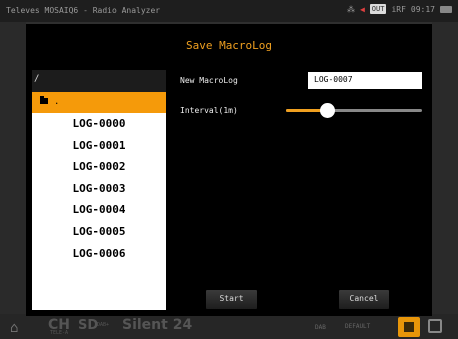 This screenshot has height=339, width=458. I want to click on clock: 09:17, so click(422, 9).